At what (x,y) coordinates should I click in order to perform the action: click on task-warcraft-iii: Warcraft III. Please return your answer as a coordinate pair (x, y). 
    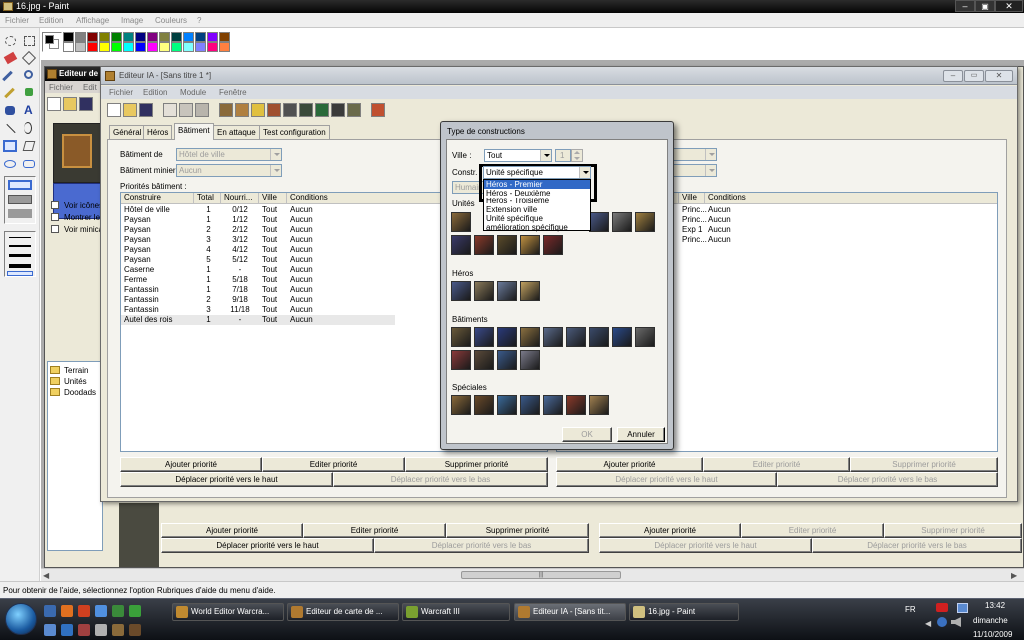
    Looking at the image, I should click on (456, 612).